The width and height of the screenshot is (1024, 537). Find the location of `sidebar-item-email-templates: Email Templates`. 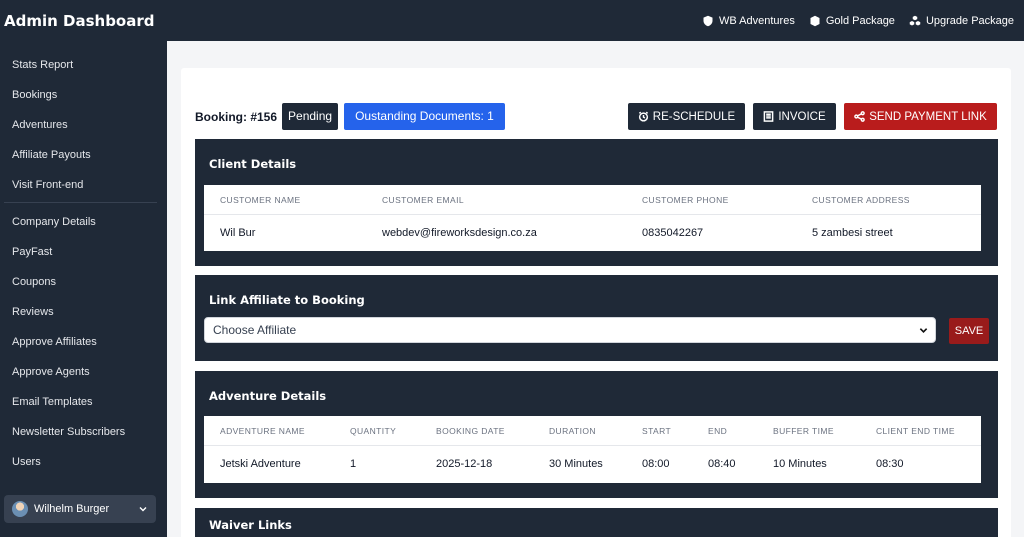

sidebar-item-email-templates: Email Templates is located at coordinates (83, 402).